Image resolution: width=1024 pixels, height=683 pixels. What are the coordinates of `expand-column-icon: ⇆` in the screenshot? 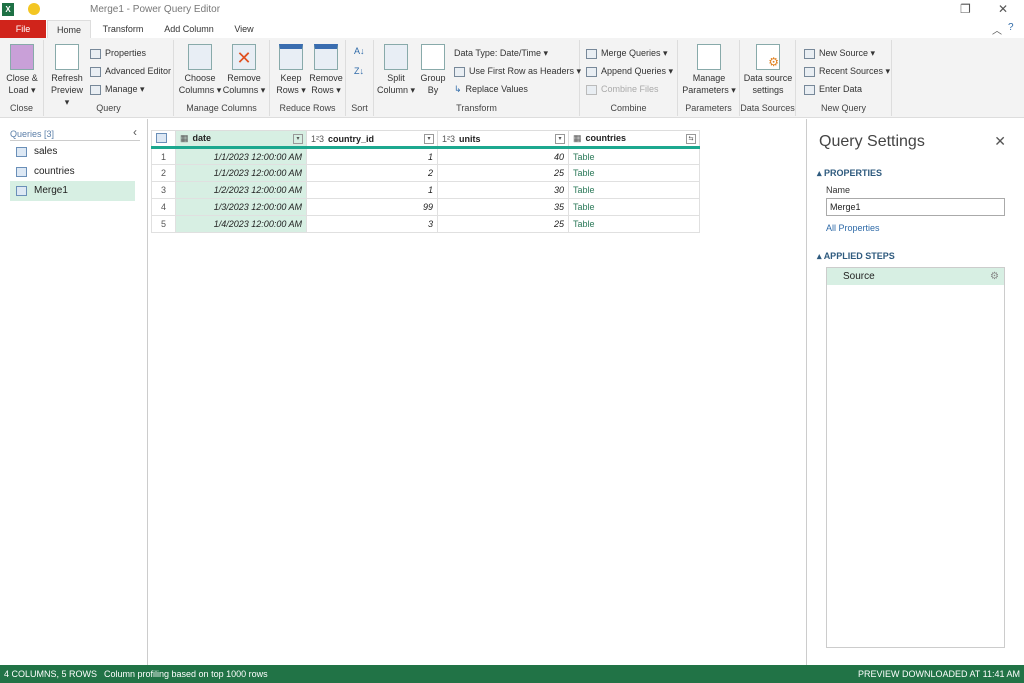 It's located at (691, 139).